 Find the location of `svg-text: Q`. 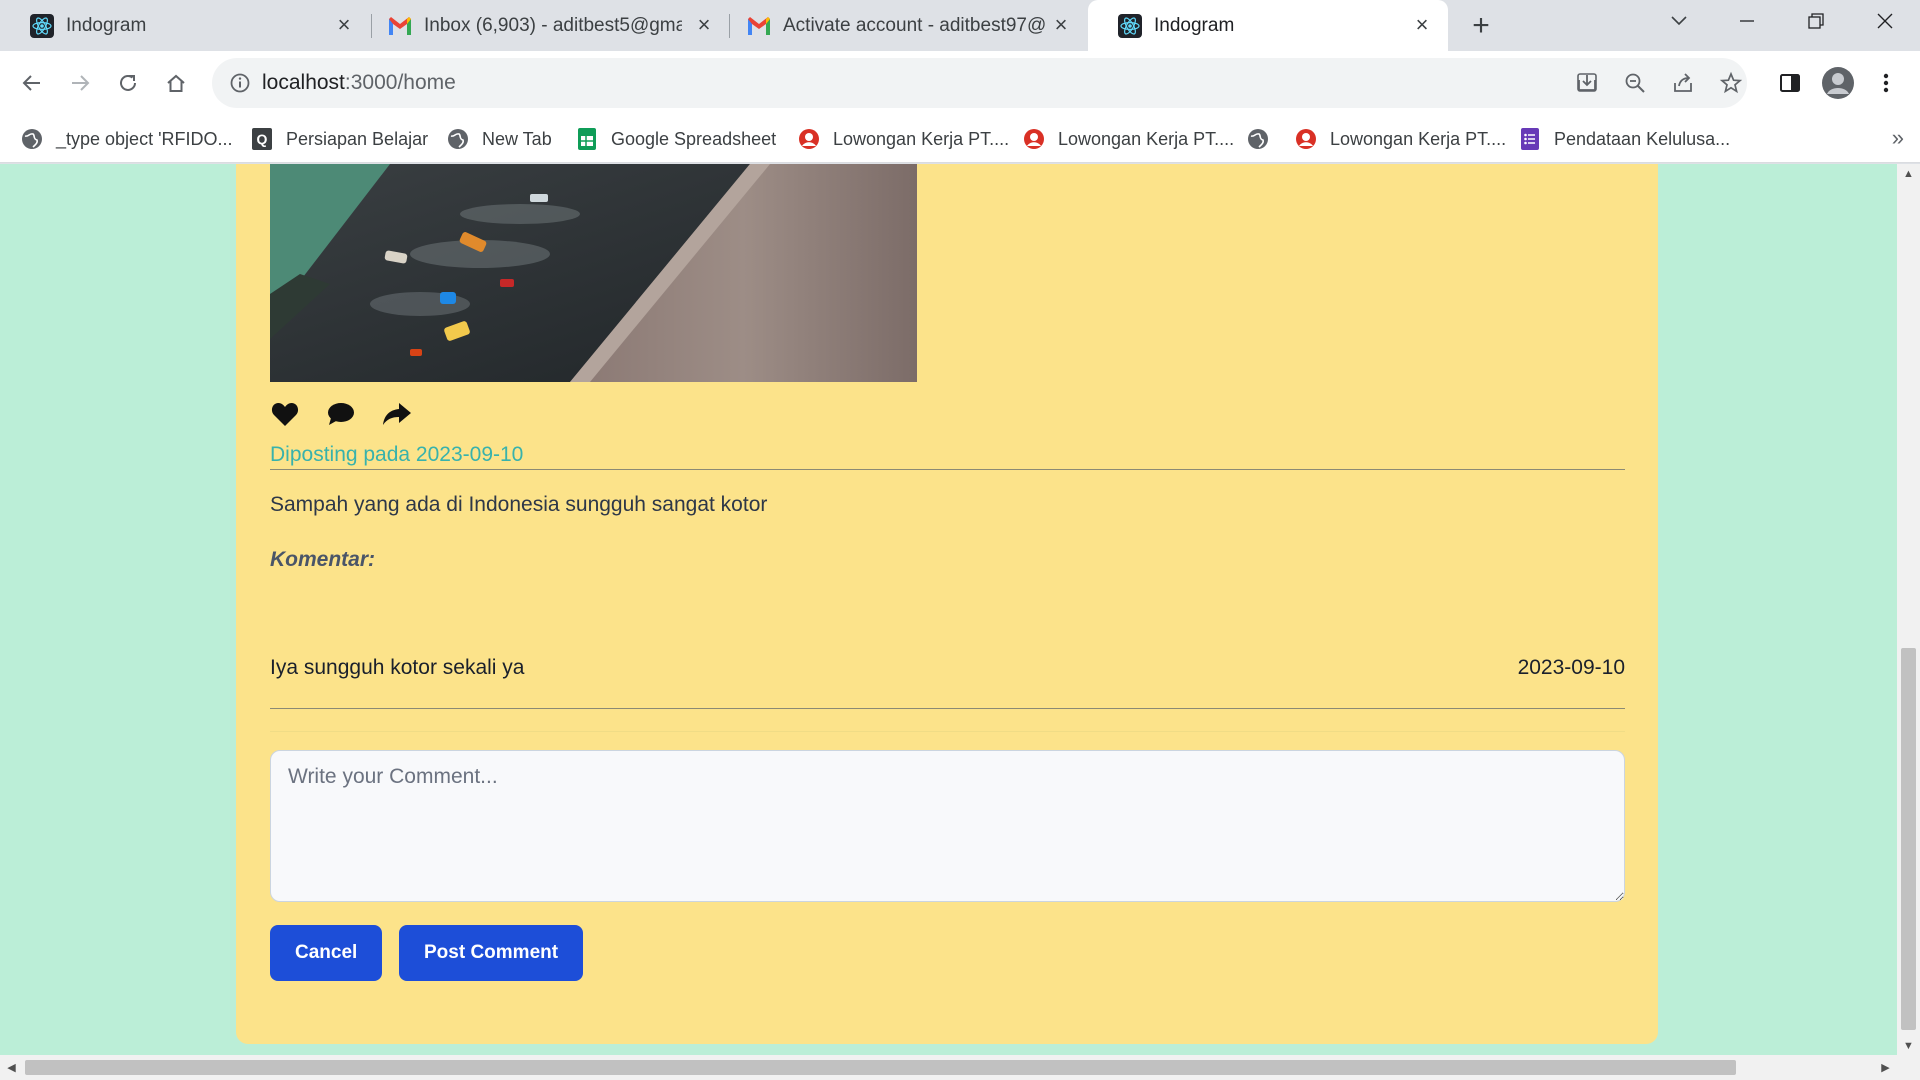

svg-text: Q is located at coordinates (262, 139).